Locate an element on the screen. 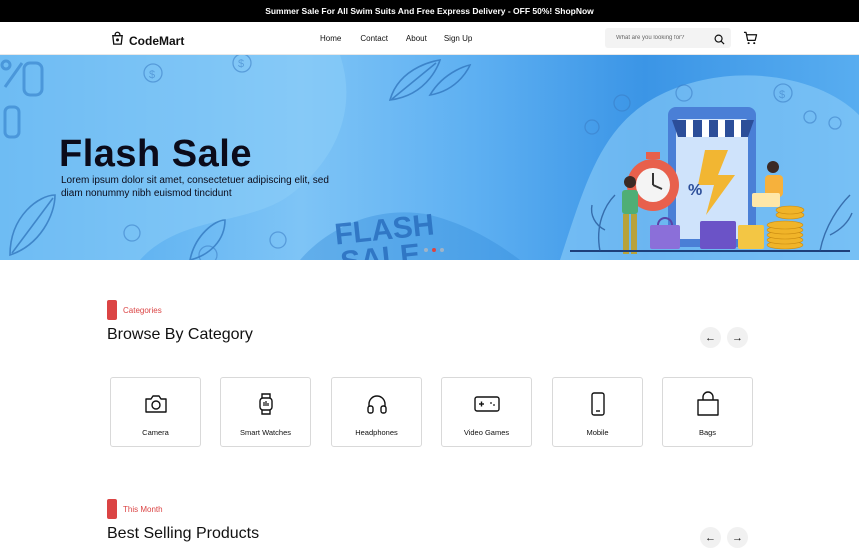  categories-tag: Categories is located at coordinates (134, 310).